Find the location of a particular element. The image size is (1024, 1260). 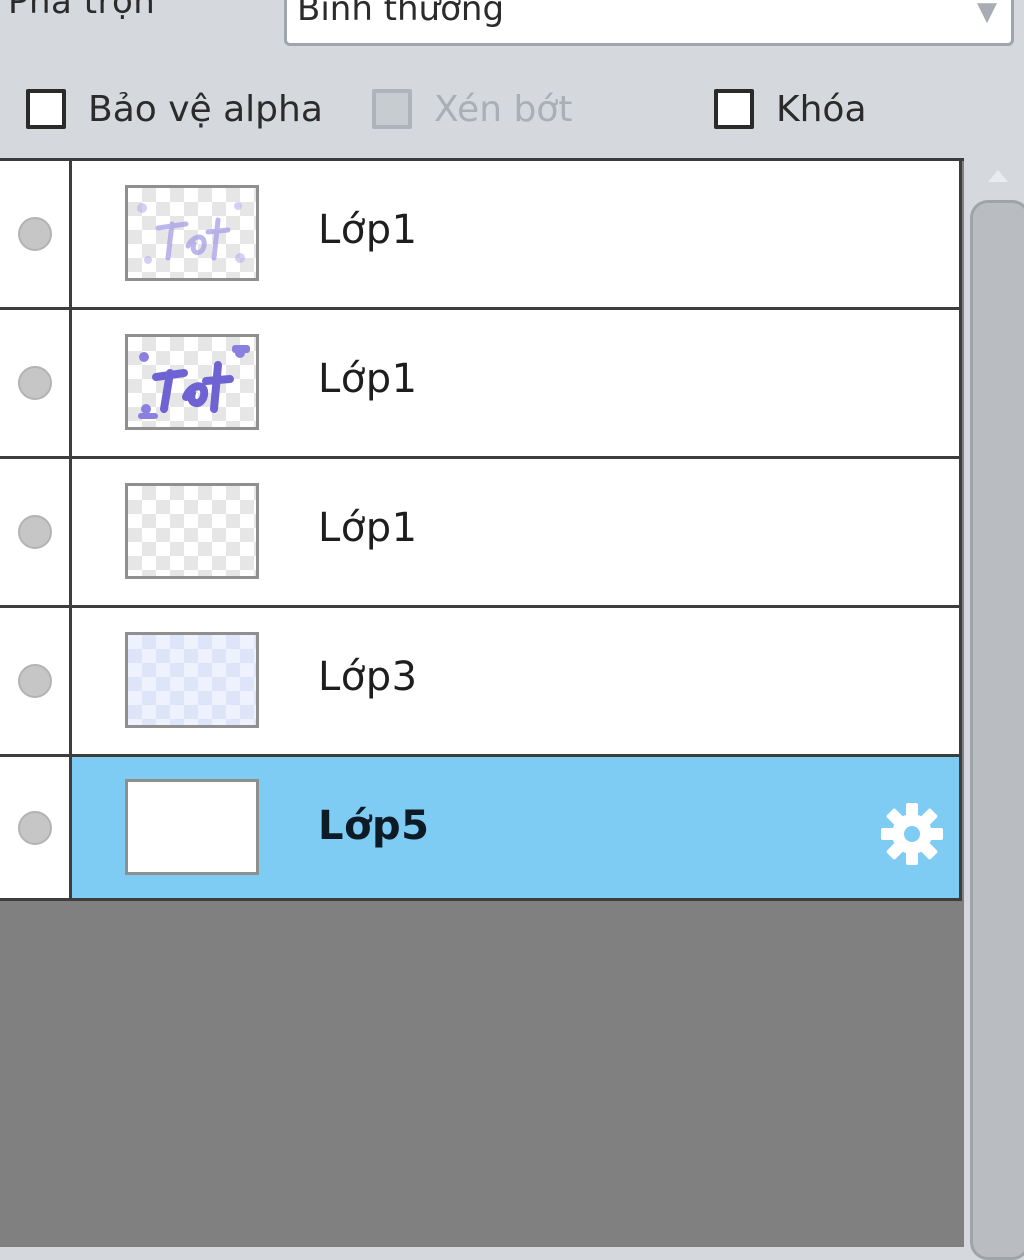

lock-checkbox is located at coordinates (734, 109).